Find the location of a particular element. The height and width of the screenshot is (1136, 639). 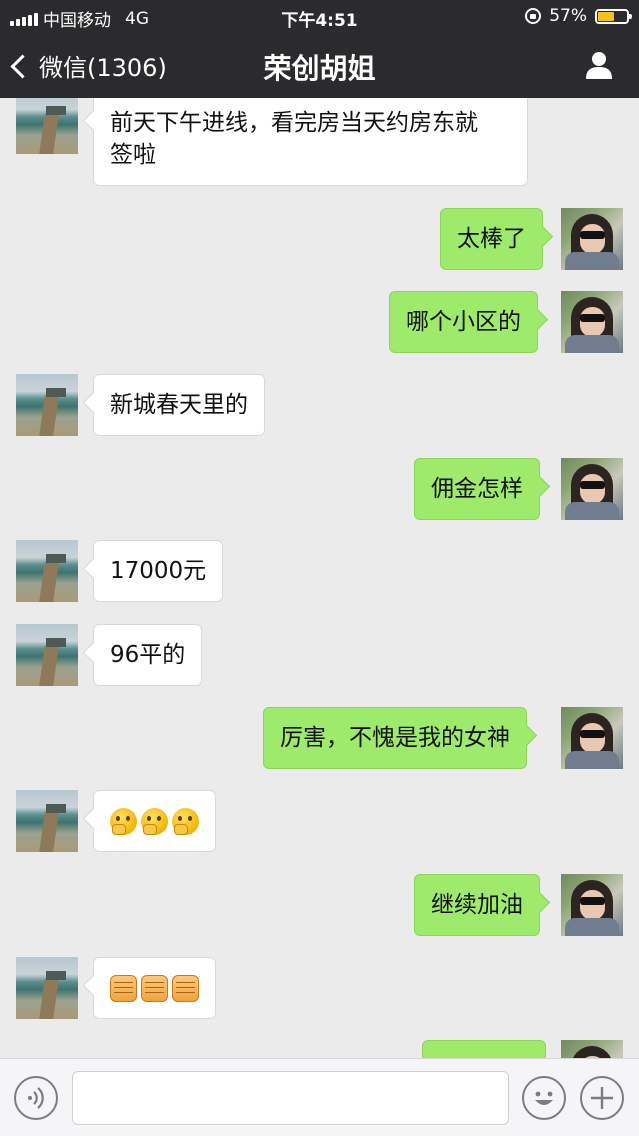

input-bar is located at coordinates (319, 1097).